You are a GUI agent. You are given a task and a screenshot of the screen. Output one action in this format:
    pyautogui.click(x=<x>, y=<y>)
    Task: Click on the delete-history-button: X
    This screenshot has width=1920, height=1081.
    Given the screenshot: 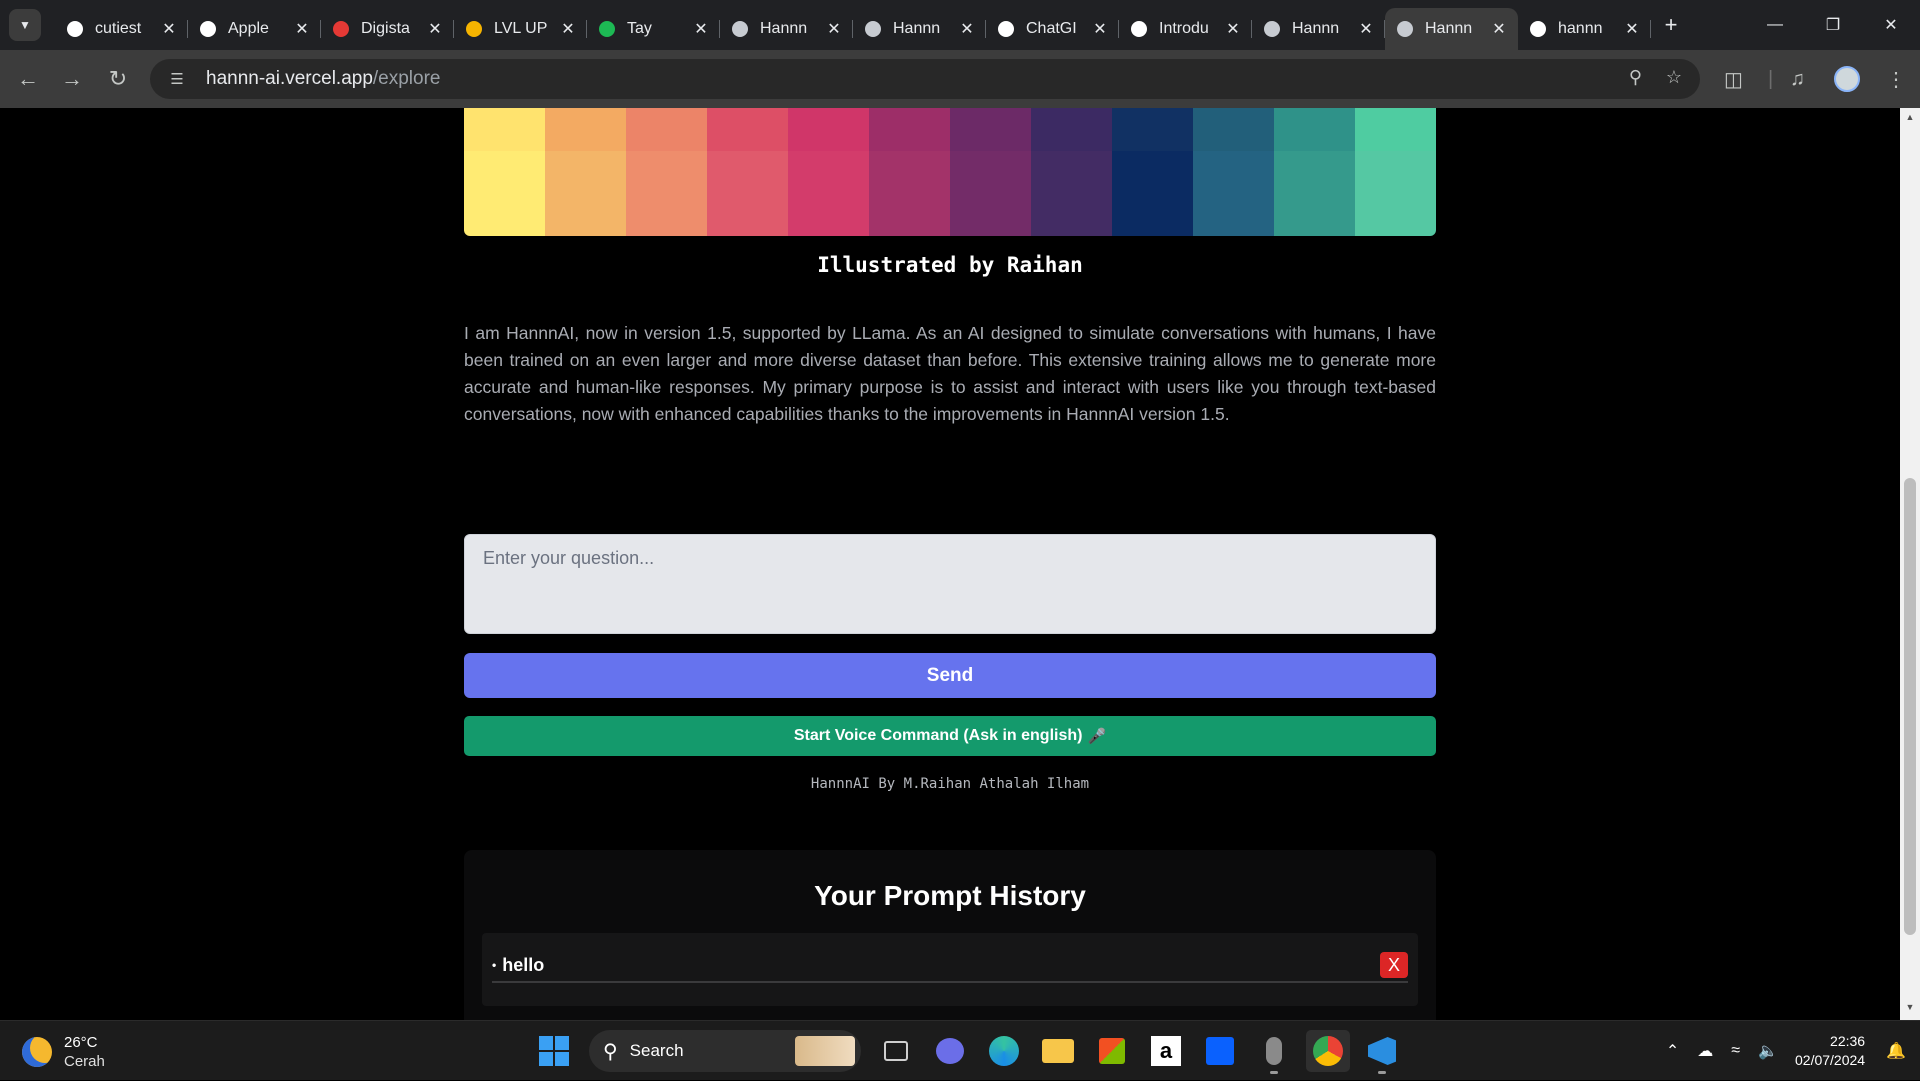 What is the action you would take?
    pyautogui.click(x=1394, y=965)
    